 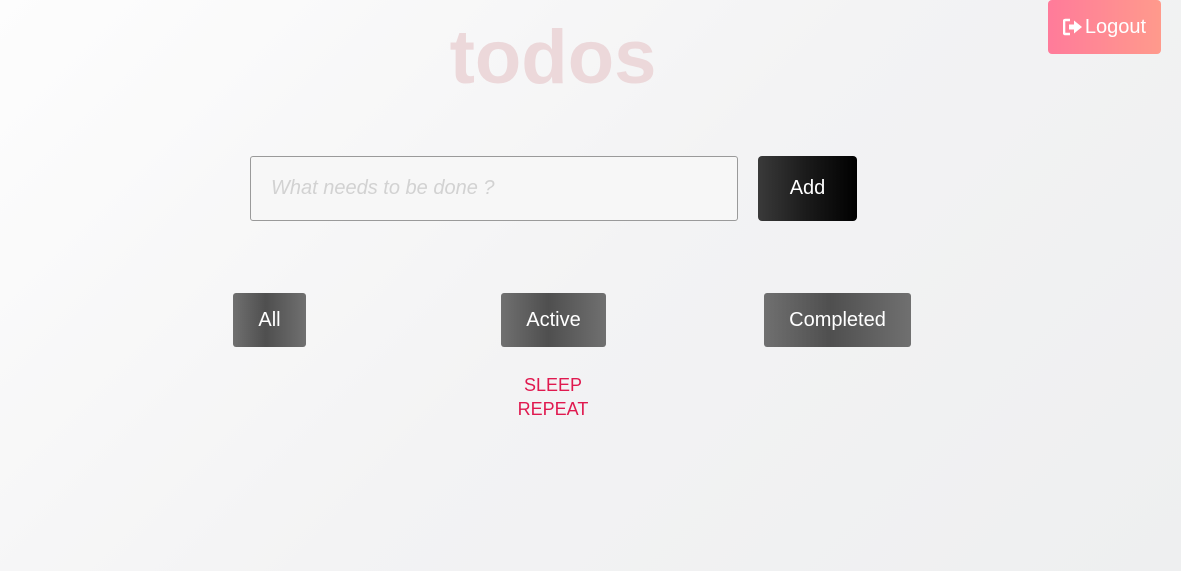 I want to click on todo-item: REPEAT, so click(x=553, y=409).